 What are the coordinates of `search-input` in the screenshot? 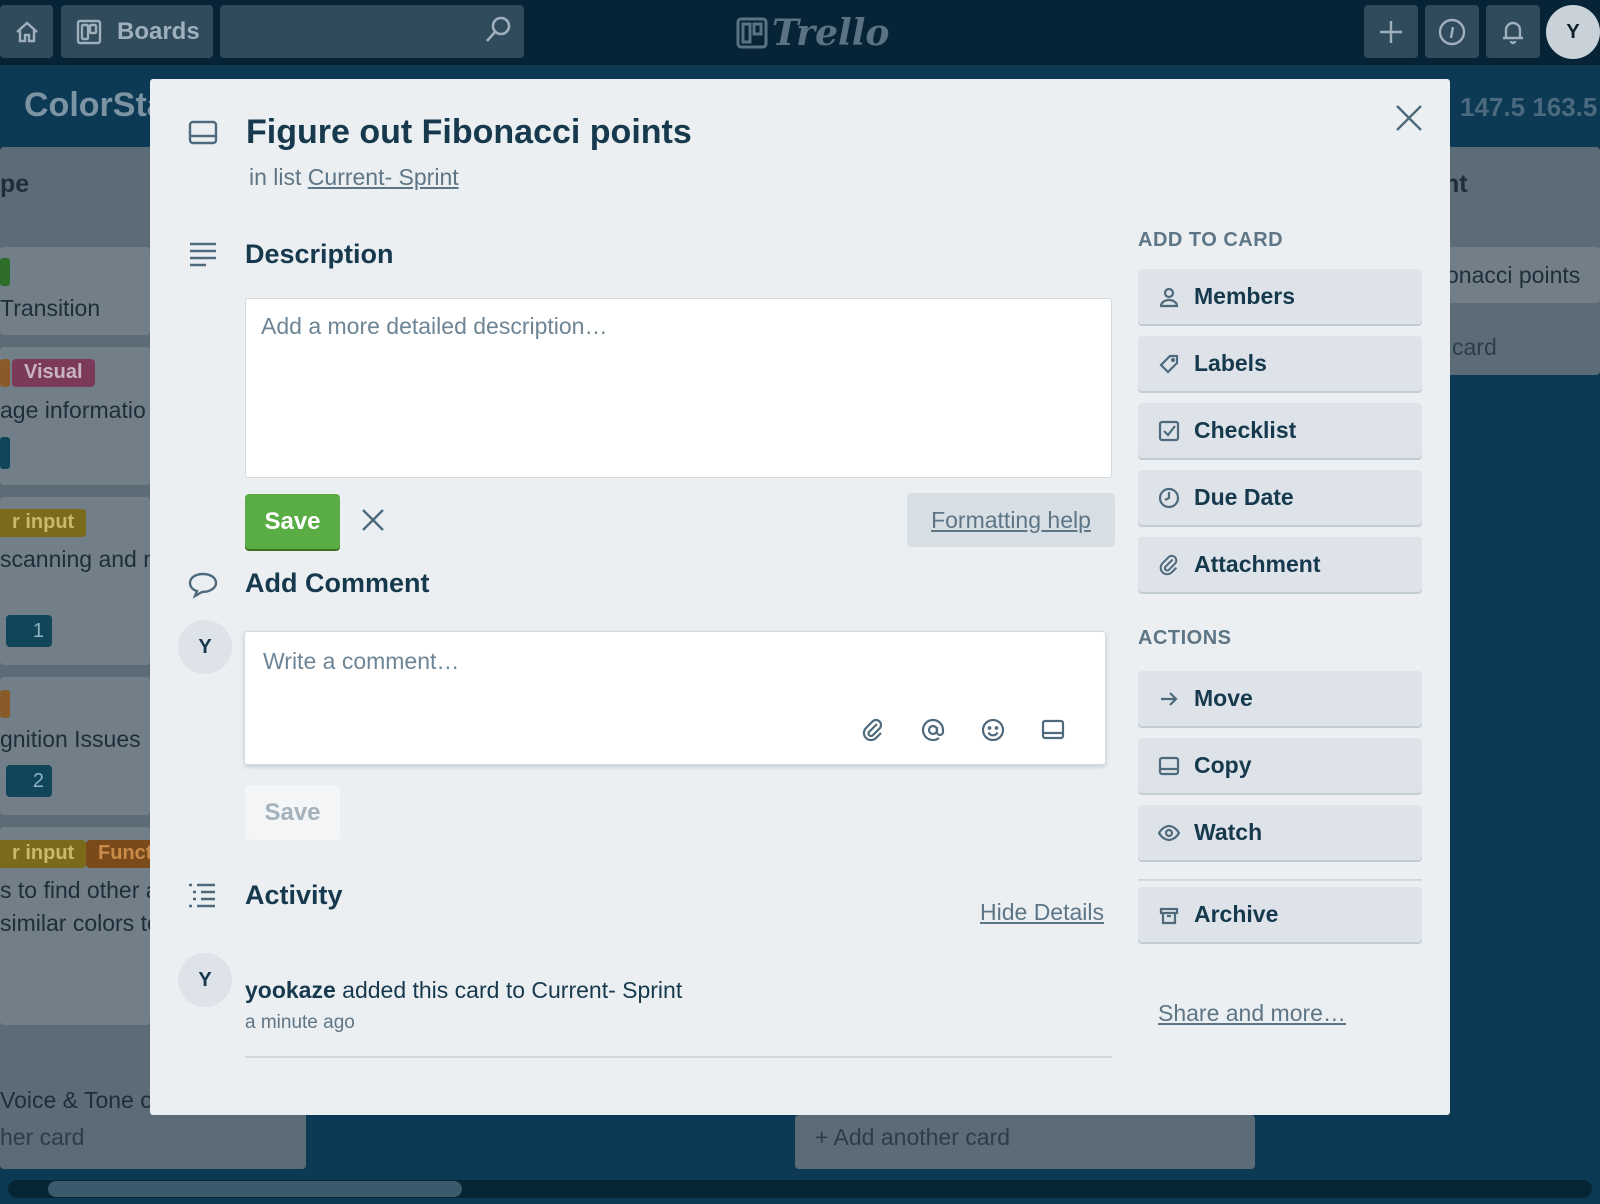 It's located at (372, 31).